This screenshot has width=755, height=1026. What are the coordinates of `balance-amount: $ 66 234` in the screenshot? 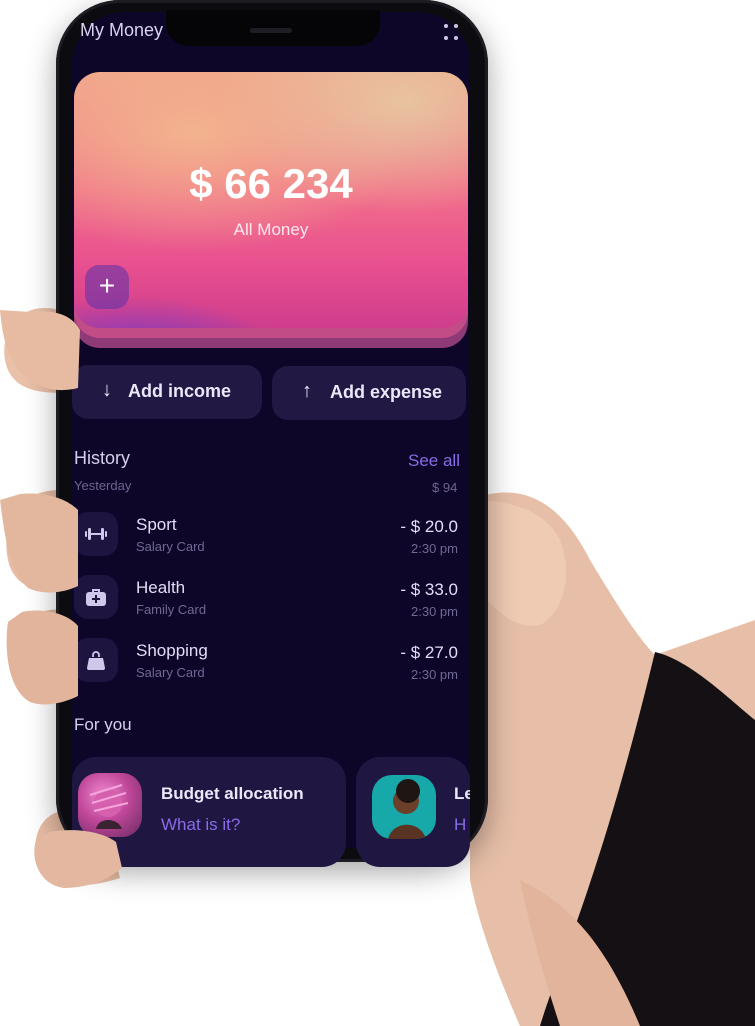 It's located at (271, 183).